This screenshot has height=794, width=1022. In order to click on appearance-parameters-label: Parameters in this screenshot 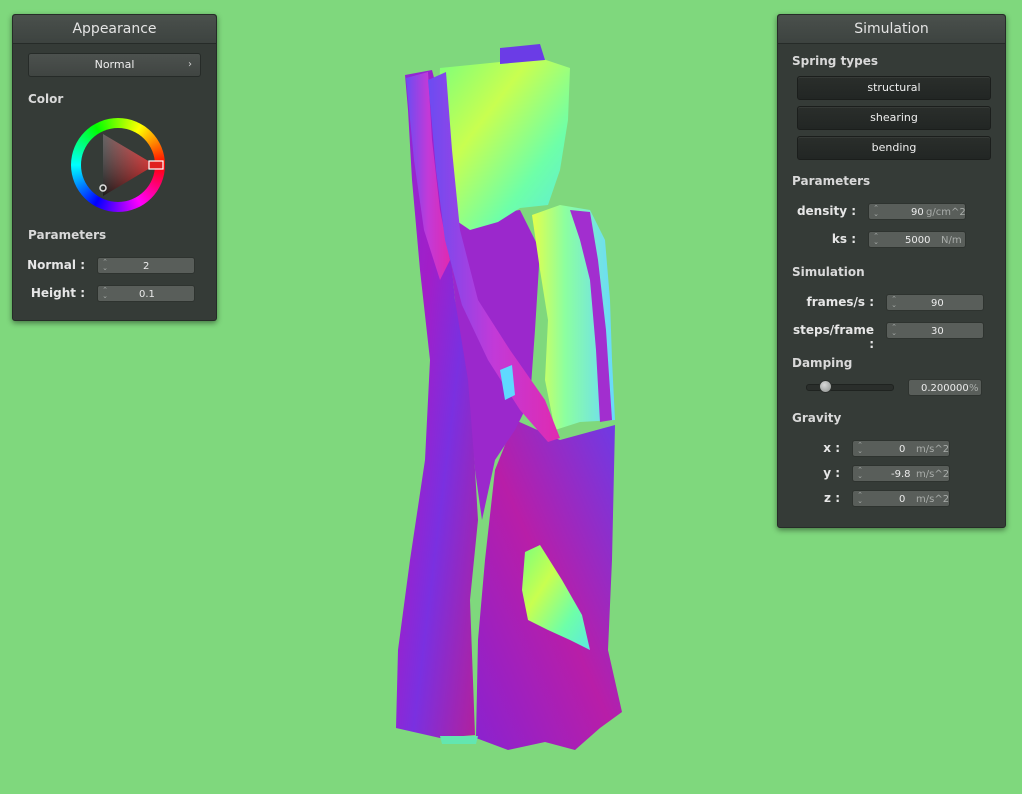, I will do `click(67, 235)`.